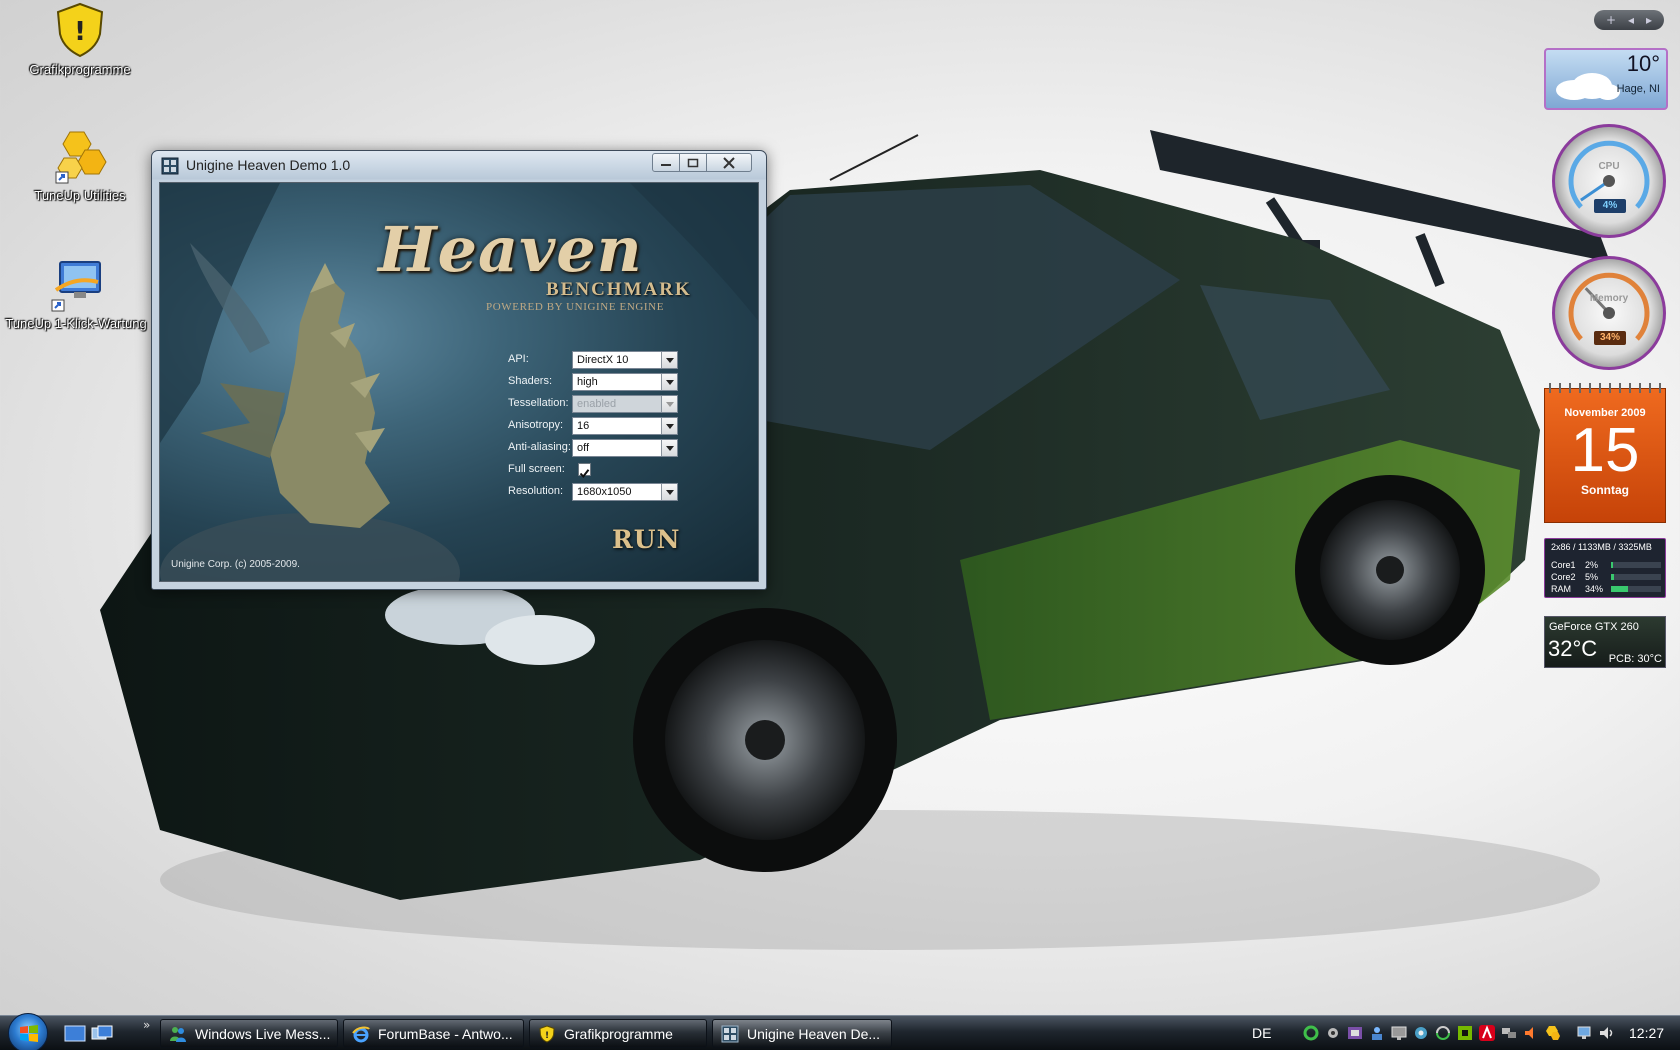  I want to click on shaders-select: high, so click(625, 382).